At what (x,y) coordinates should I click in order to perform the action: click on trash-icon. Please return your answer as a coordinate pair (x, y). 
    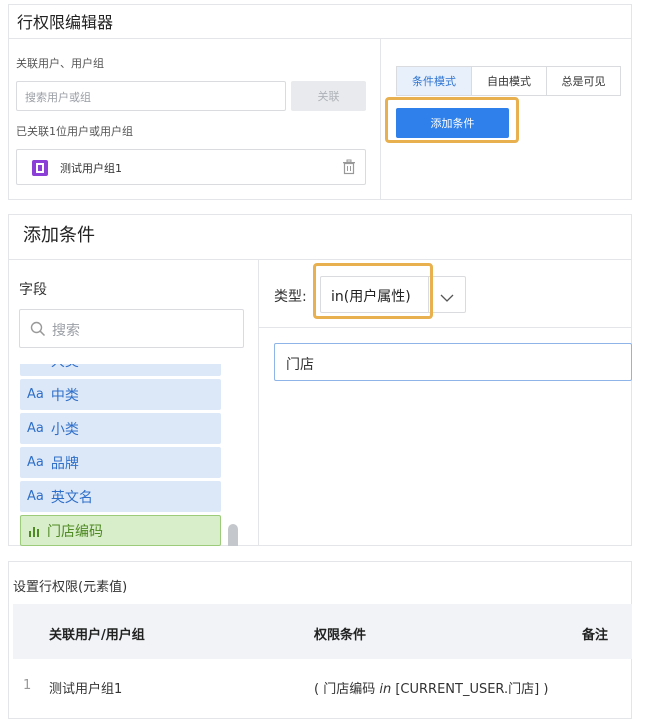
    Looking at the image, I should click on (349, 169).